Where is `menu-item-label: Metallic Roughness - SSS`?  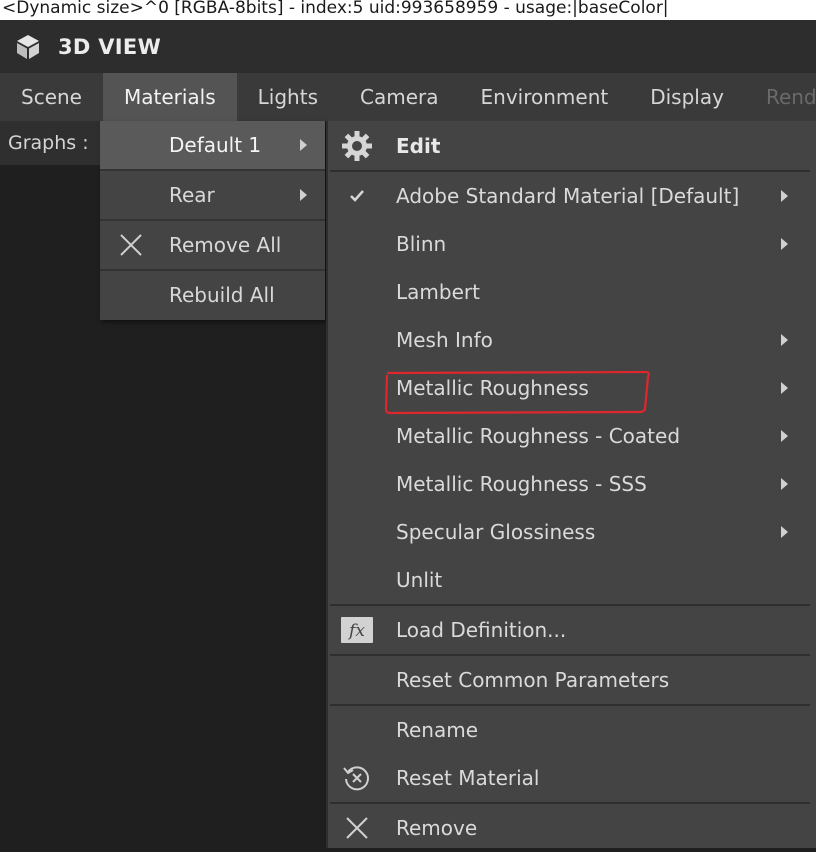
menu-item-label: Metallic Roughness - SSS is located at coordinates (521, 484).